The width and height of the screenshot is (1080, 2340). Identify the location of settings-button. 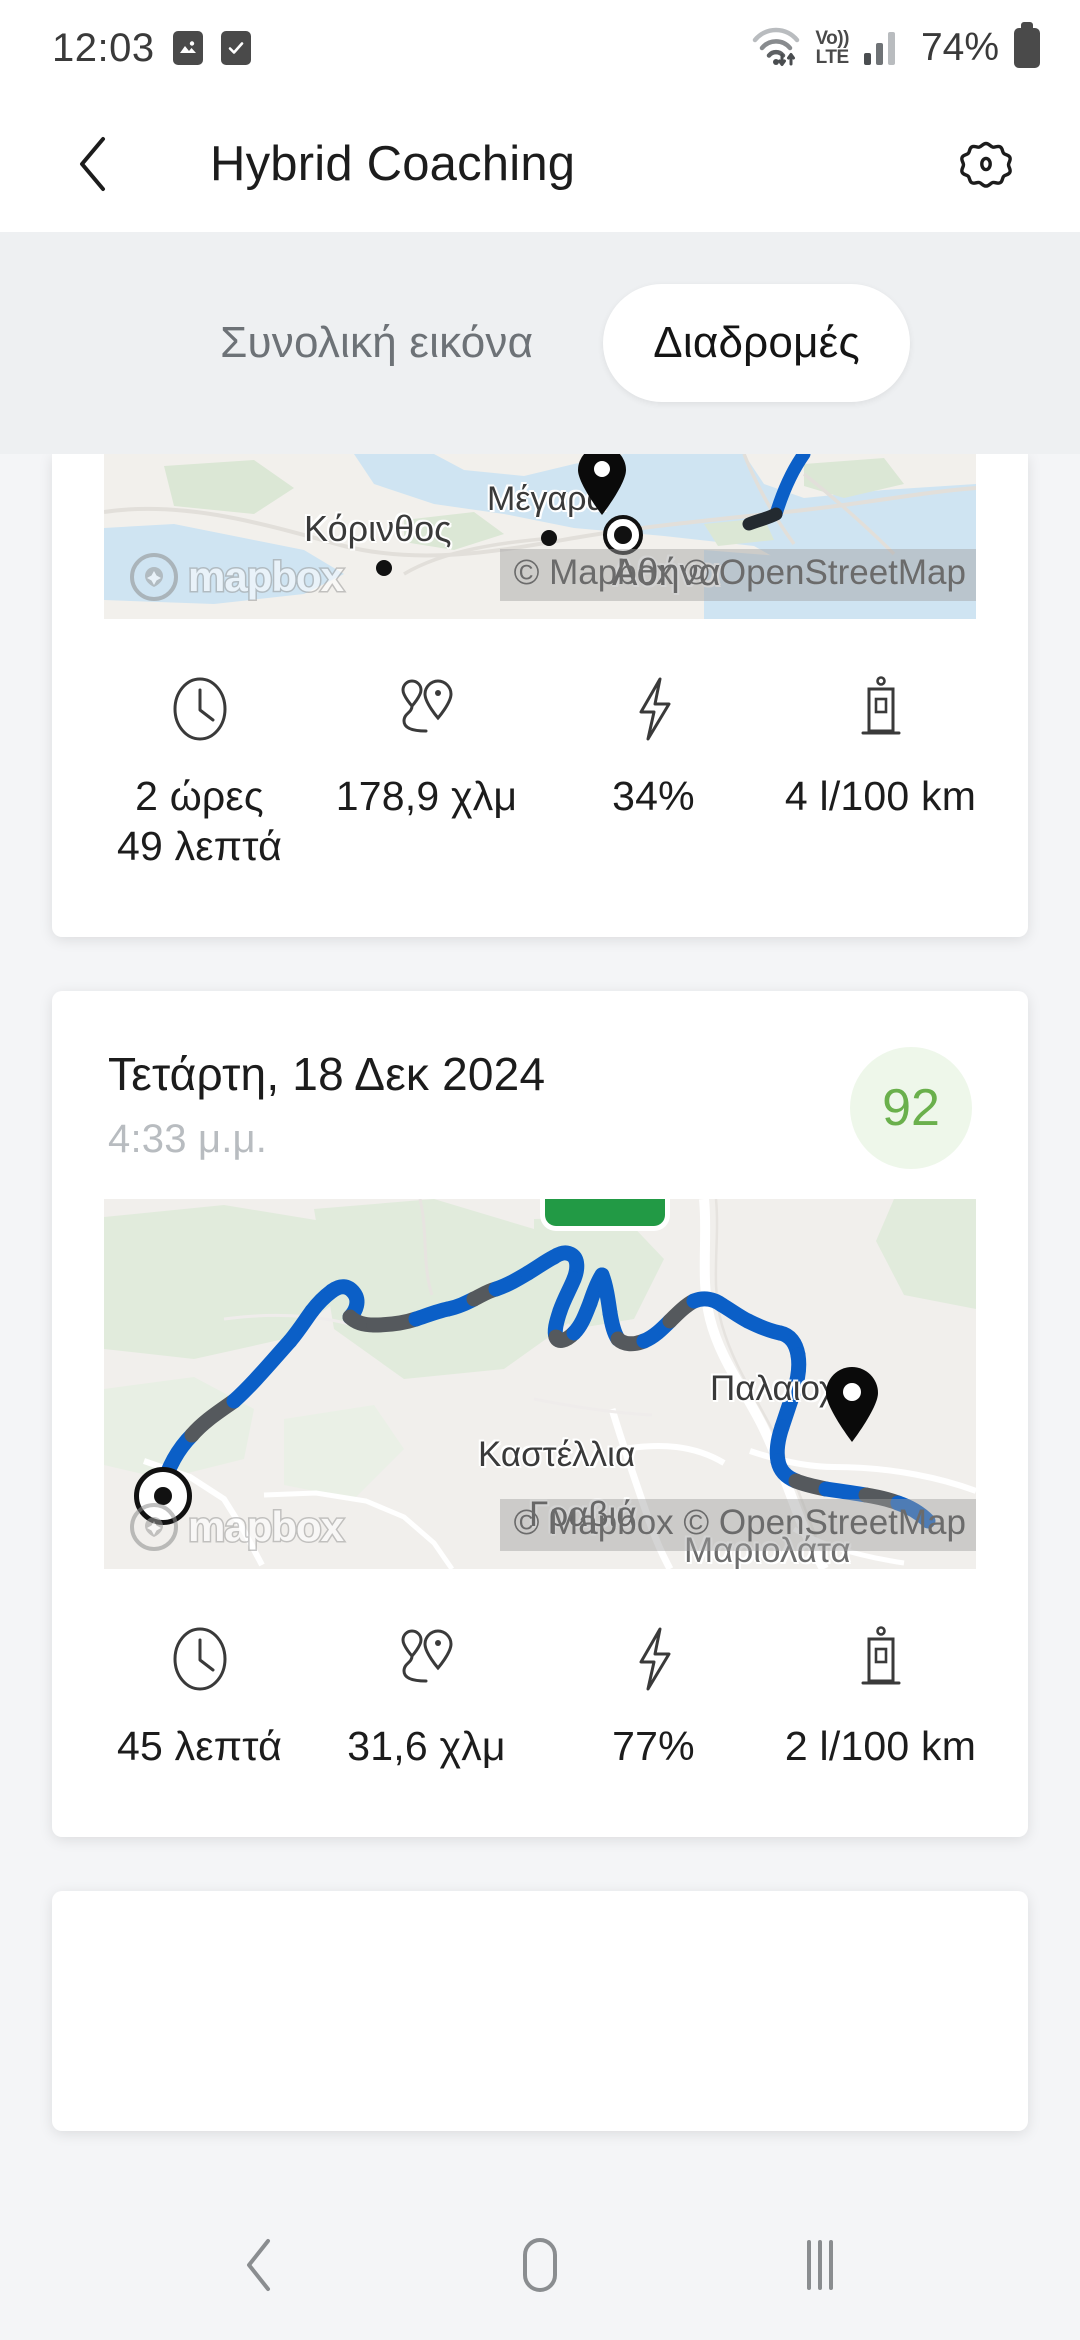
(986, 164).